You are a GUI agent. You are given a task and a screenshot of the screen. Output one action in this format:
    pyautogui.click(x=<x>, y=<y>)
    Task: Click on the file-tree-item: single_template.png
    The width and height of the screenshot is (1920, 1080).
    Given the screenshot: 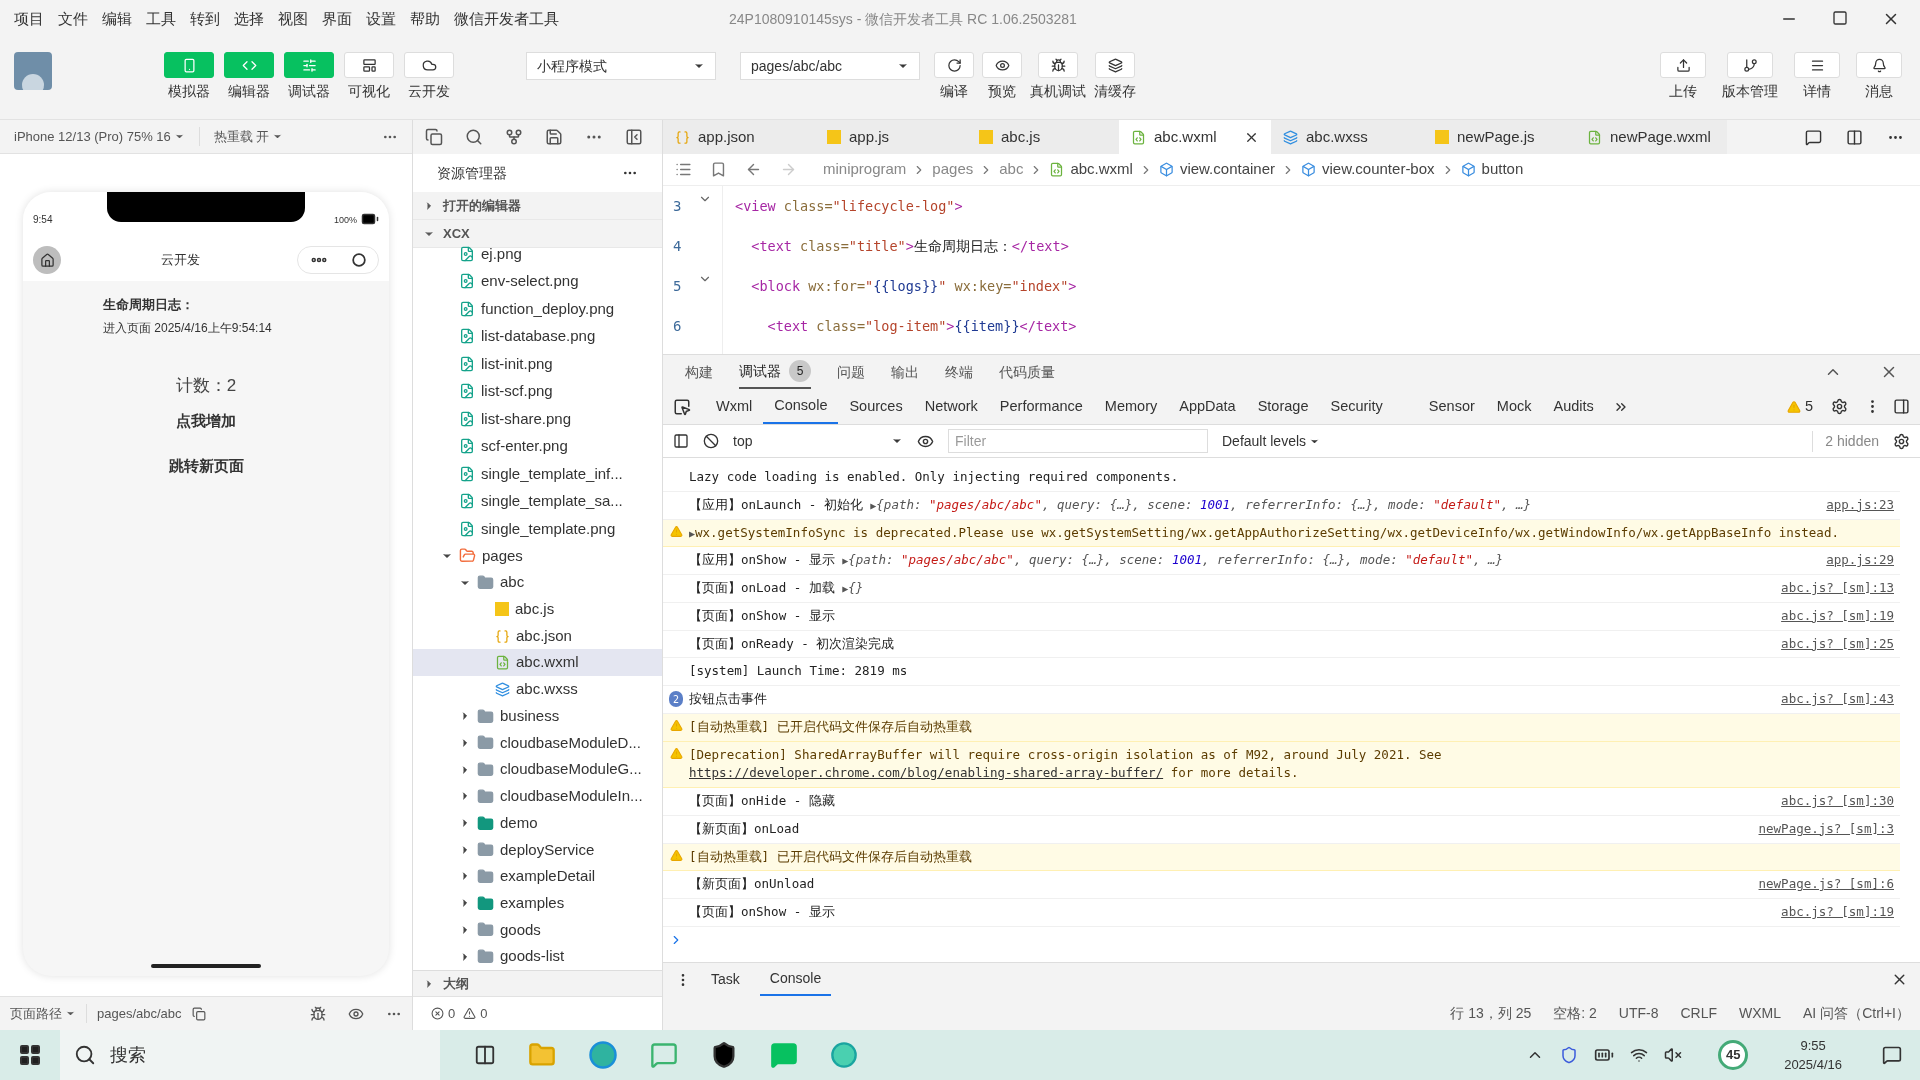 What is the action you would take?
    pyautogui.click(x=537, y=529)
    